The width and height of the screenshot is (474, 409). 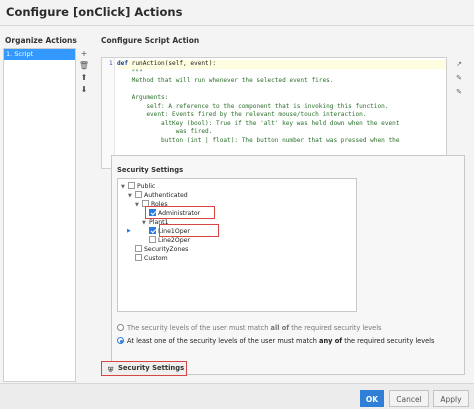 I want to click on def-keyword: def, so click(x=123, y=63).